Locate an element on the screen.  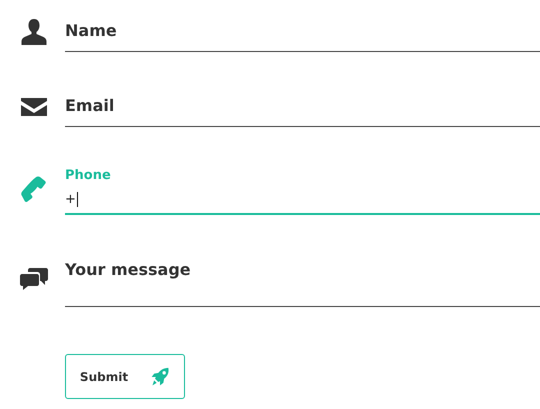
submit-button: Submit is located at coordinates (125, 376).